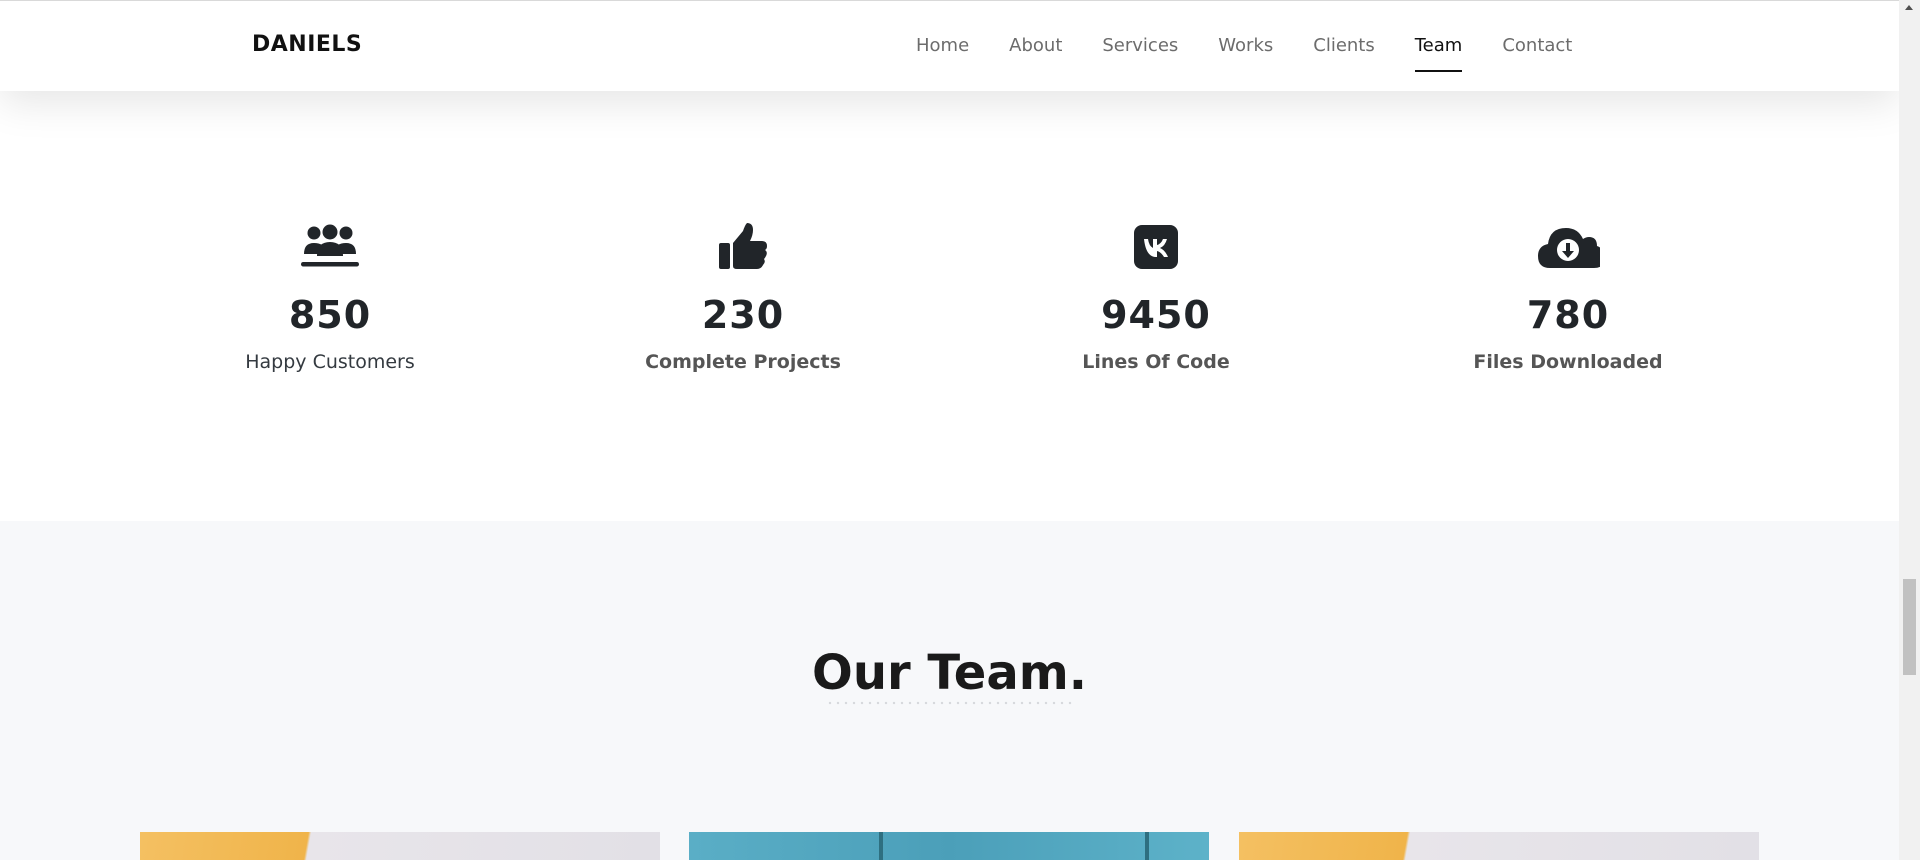 The width and height of the screenshot is (1920, 860). Describe the element at coordinates (1909, 627) in the screenshot. I see `scrollbar-thumb` at that location.